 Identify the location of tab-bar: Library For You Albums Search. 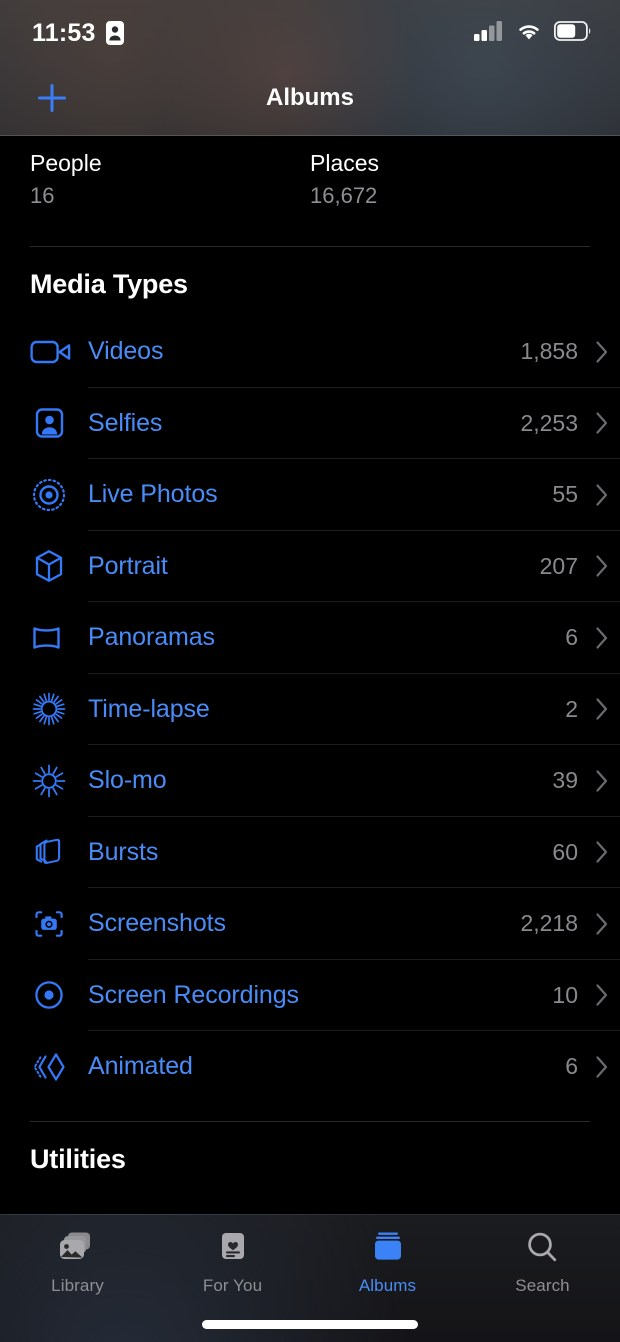
(310, 1278).